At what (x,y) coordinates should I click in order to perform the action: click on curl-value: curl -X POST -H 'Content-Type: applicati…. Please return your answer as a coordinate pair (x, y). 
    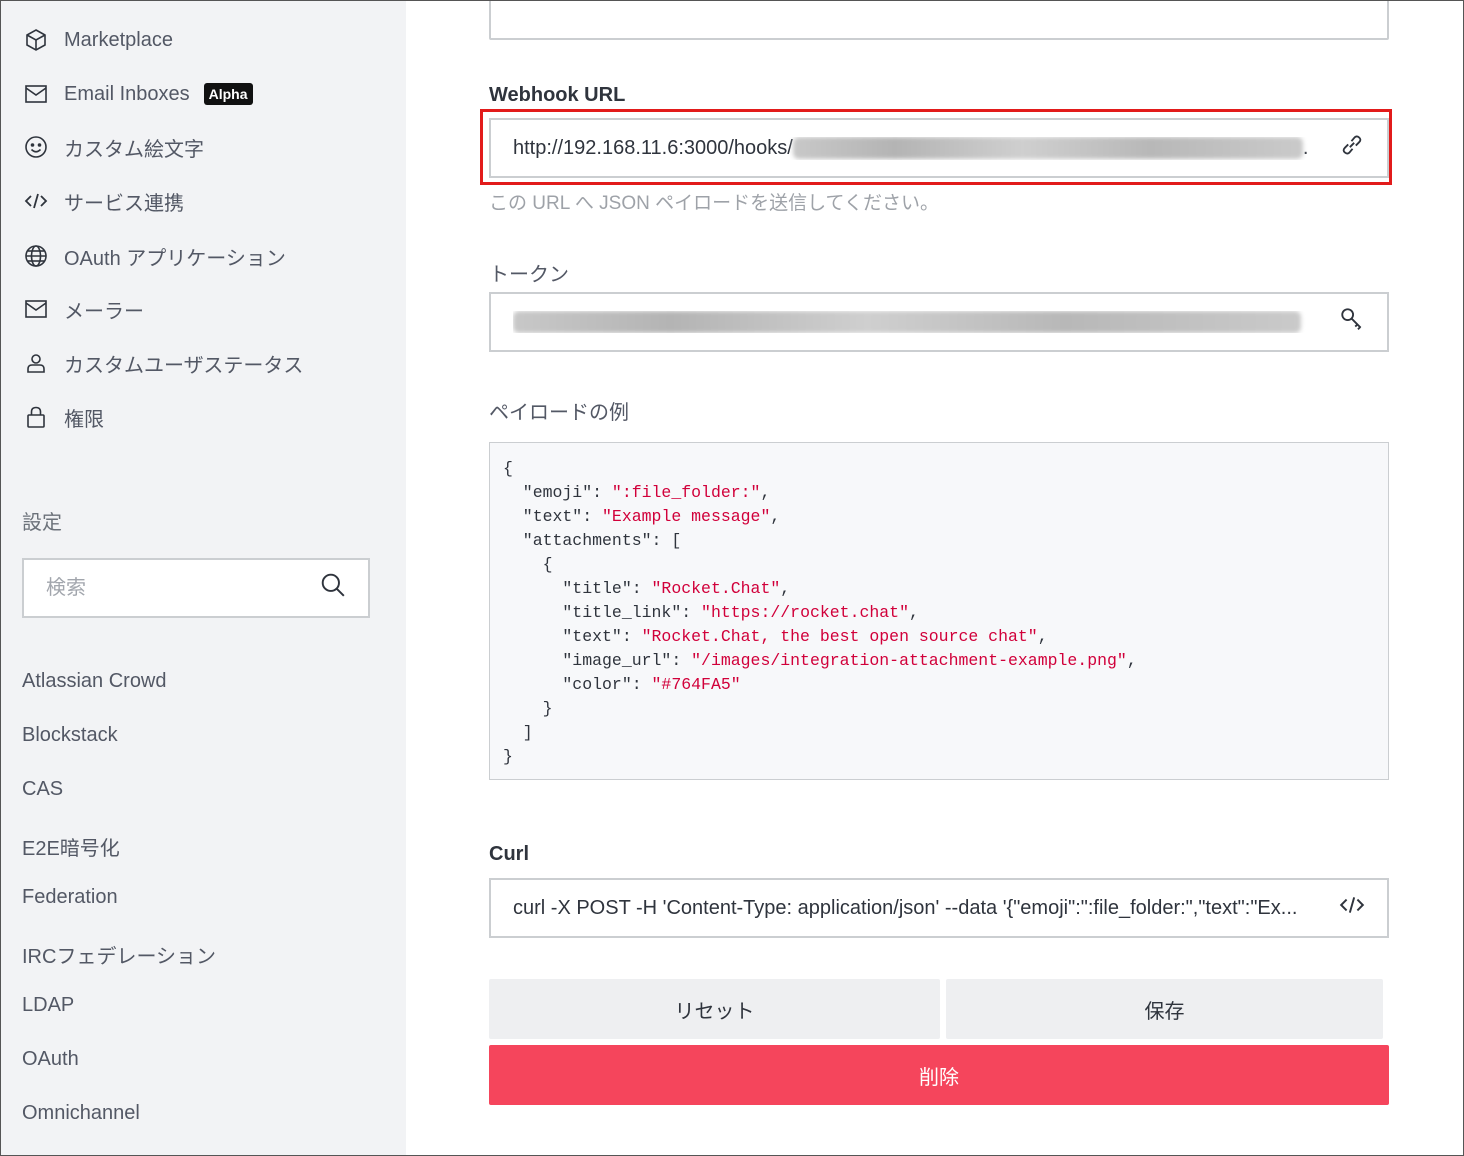
    Looking at the image, I should click on (905, 907).